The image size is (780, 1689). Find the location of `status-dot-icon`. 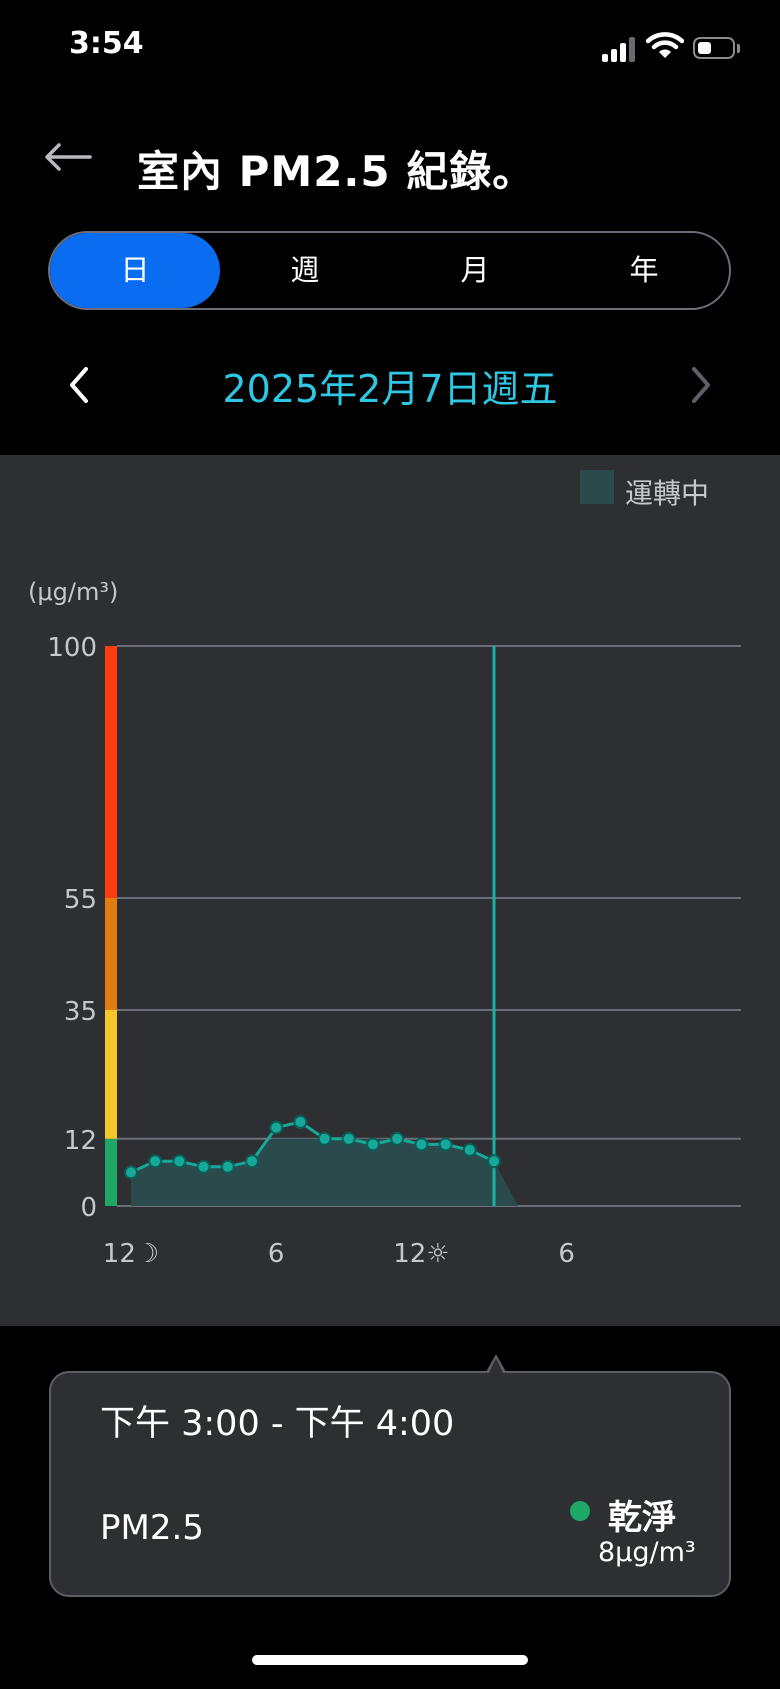

status-dot-icon is located at coordinates (580, 1511).